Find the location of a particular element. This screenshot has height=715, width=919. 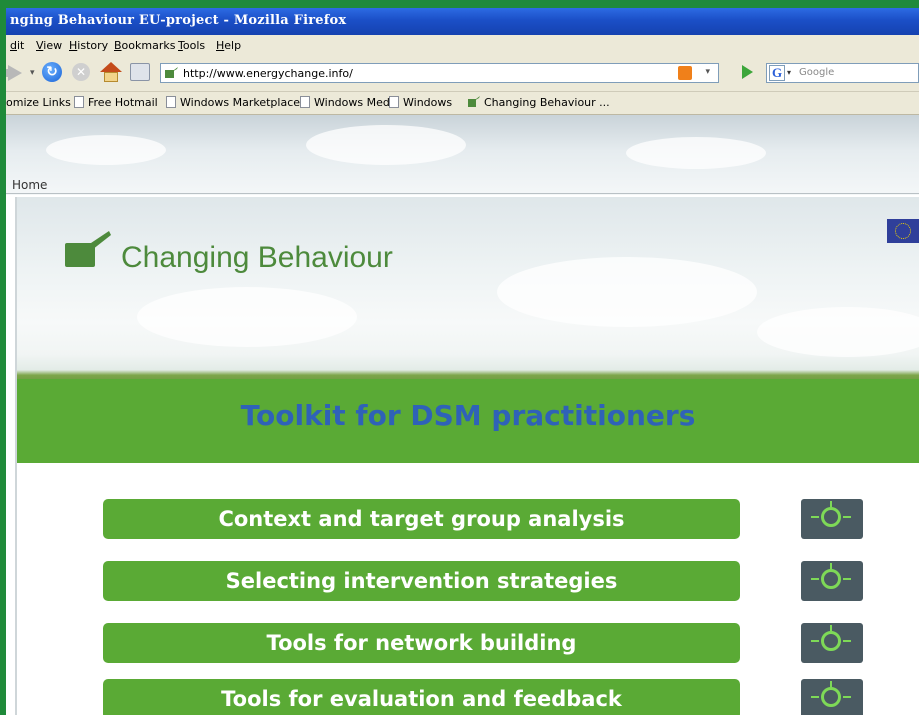

menu-bar: dit View History Bookmarks Tools Help is located at coordinates (462, 45).